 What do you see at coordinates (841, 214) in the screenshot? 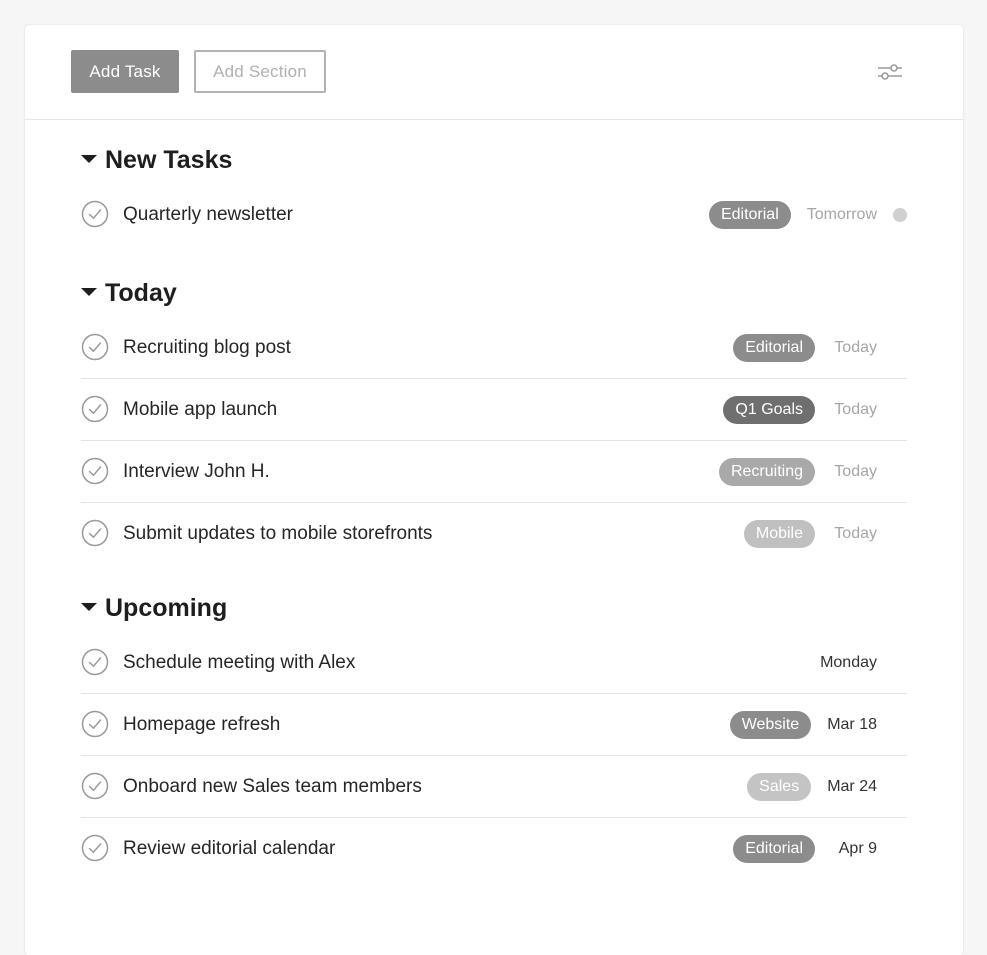
I see `due-date: Tomorrow` at bounding box center [841, 214].